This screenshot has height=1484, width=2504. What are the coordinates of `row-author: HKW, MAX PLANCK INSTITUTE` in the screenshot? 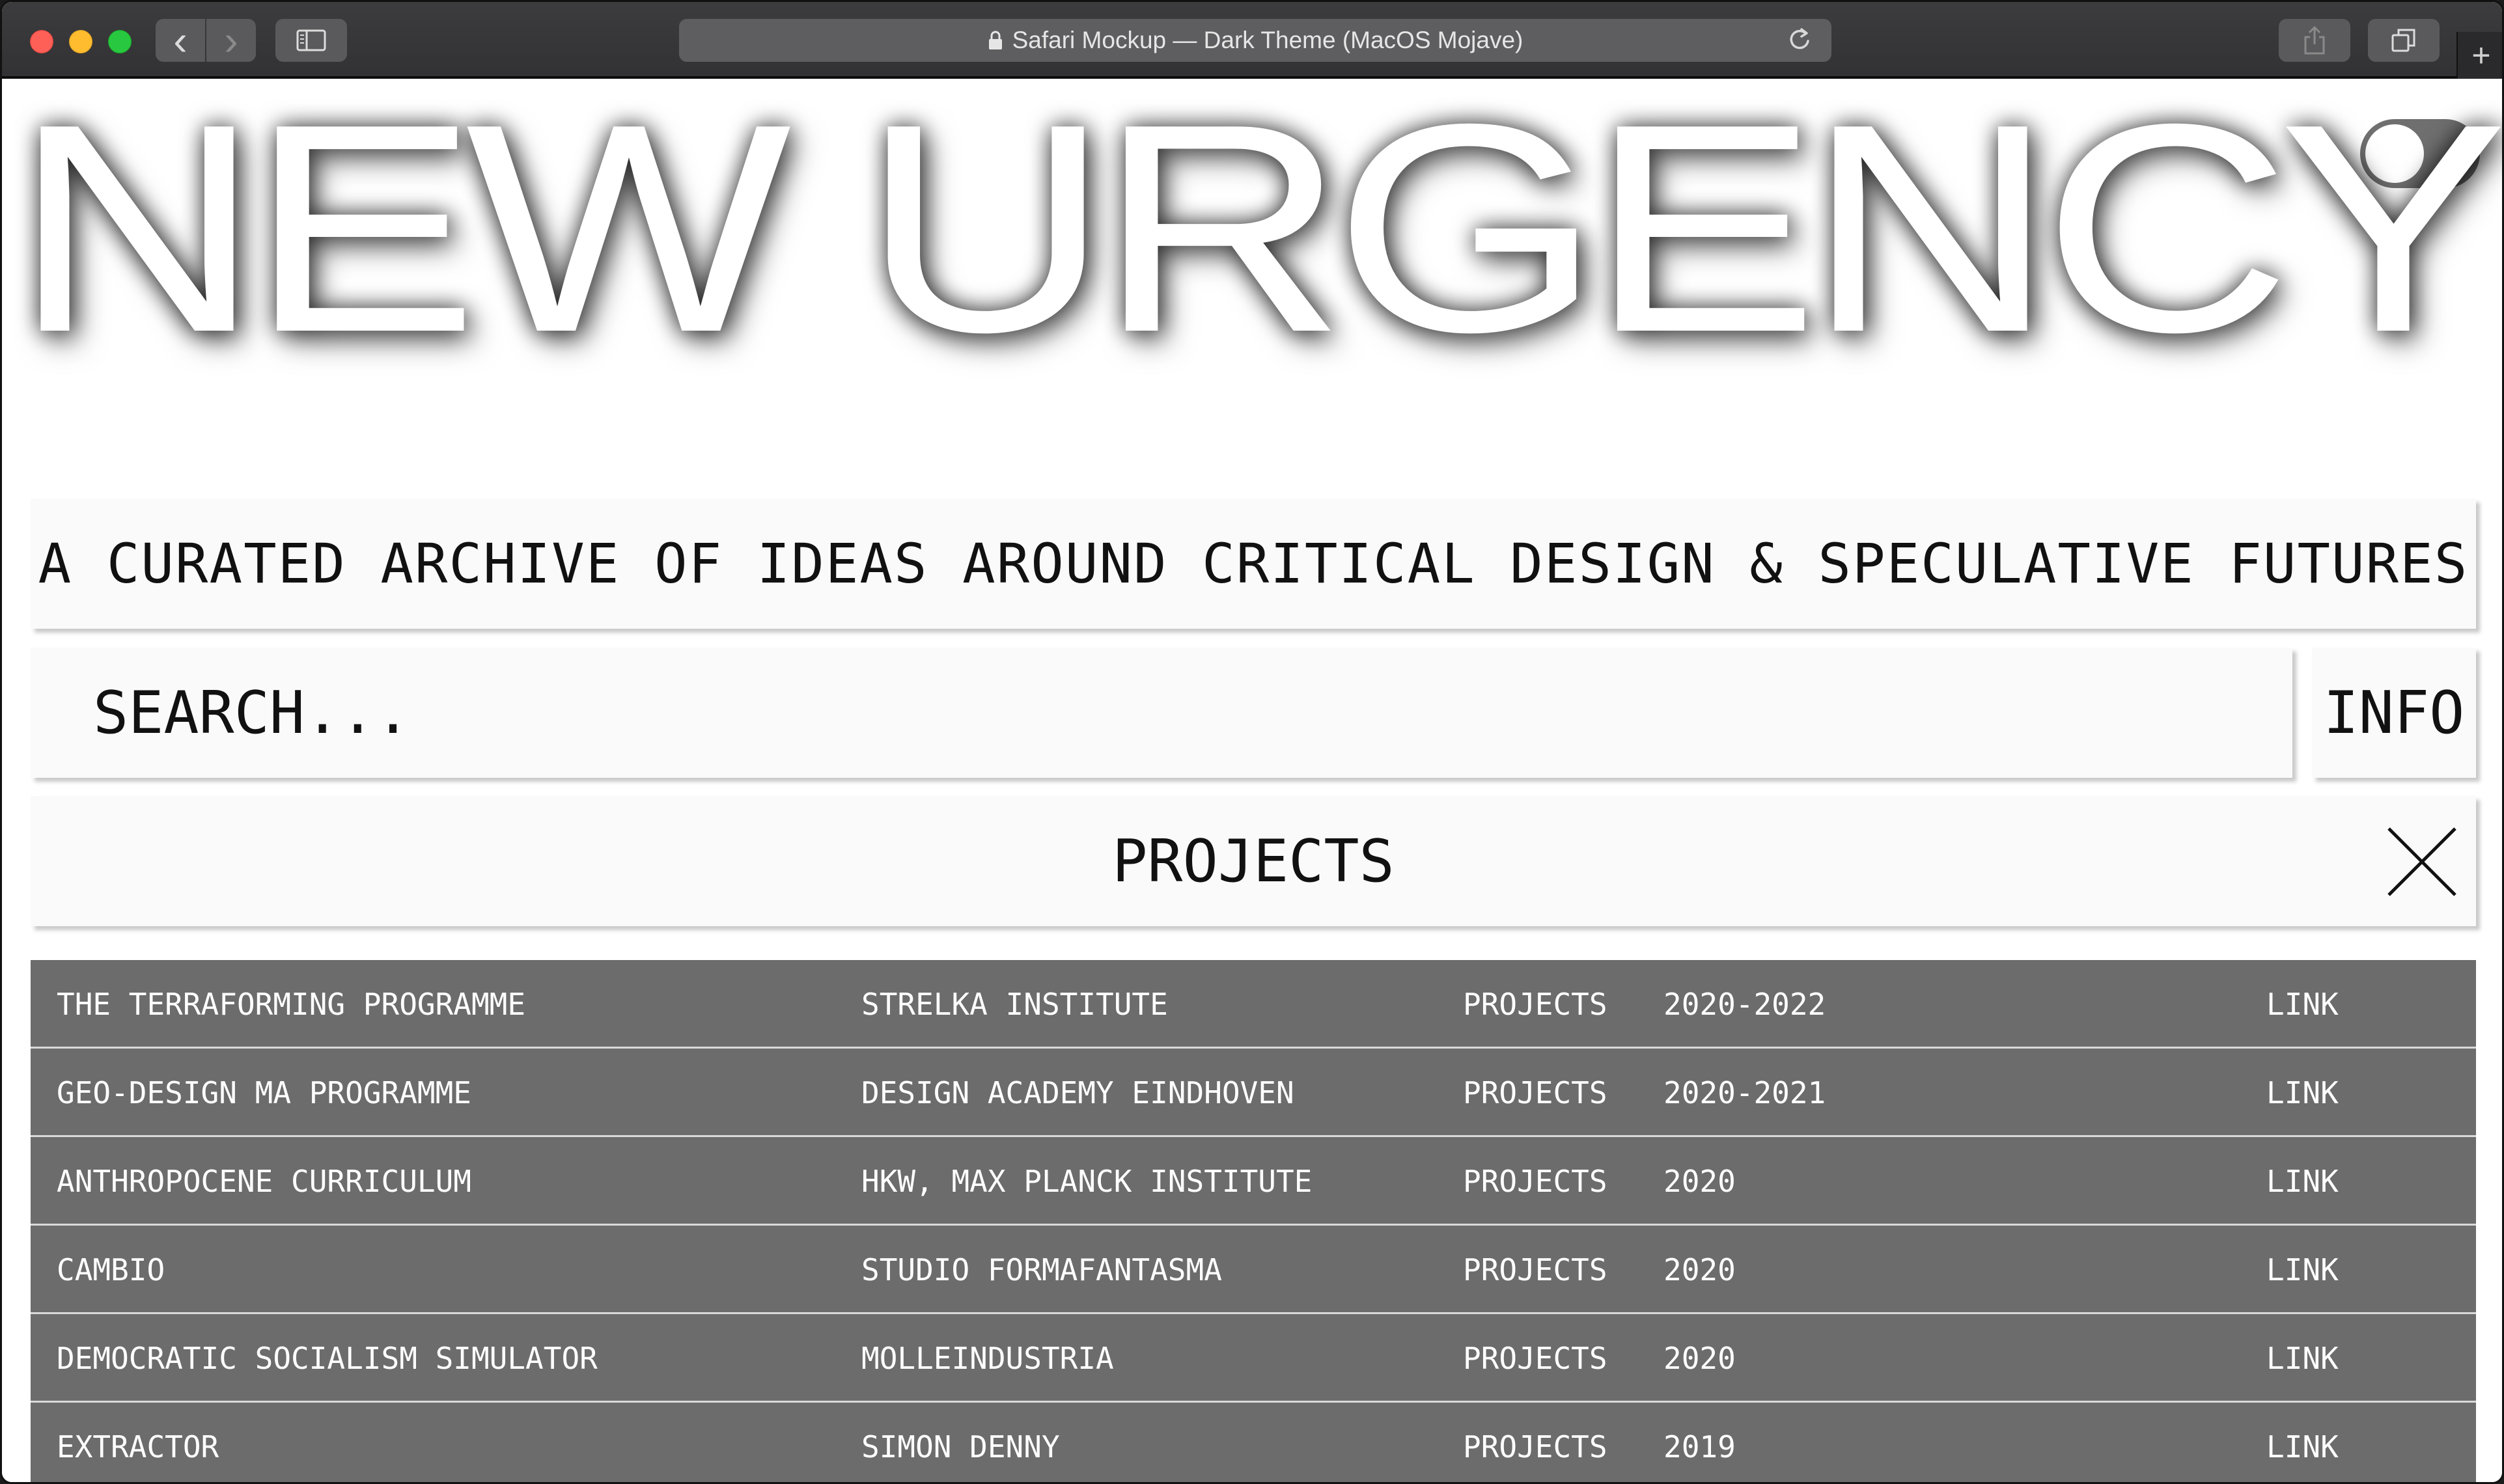 It's located at (1087, 1181).